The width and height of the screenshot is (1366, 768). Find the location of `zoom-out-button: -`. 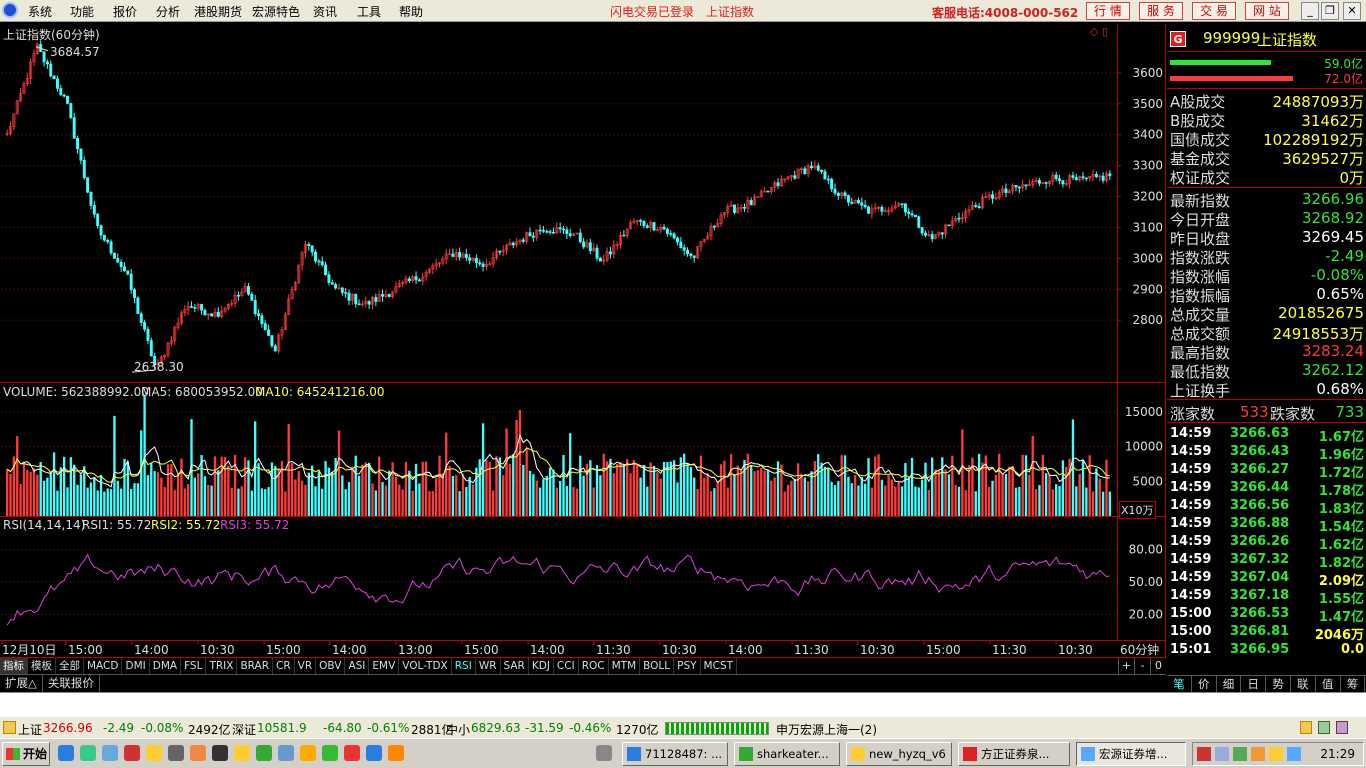

zoom-out-button: - is located at coordinates (1142, 666).